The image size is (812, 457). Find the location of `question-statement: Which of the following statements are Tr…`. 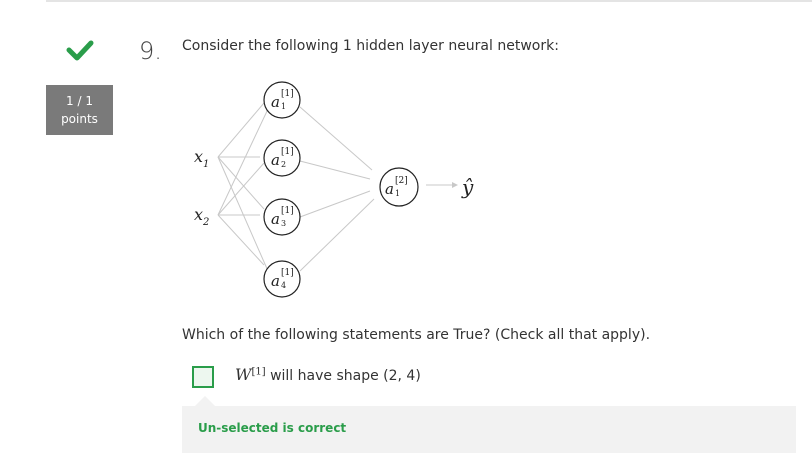

question-statement: Which of the following statements are Tr… is located at coordinates (416, 335).